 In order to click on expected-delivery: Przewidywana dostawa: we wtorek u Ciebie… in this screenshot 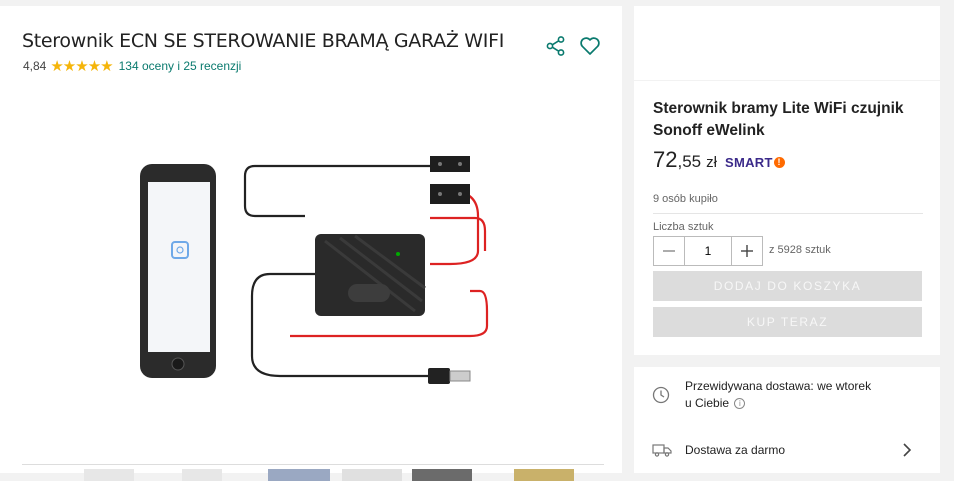, I will do `click(795, 395)`.